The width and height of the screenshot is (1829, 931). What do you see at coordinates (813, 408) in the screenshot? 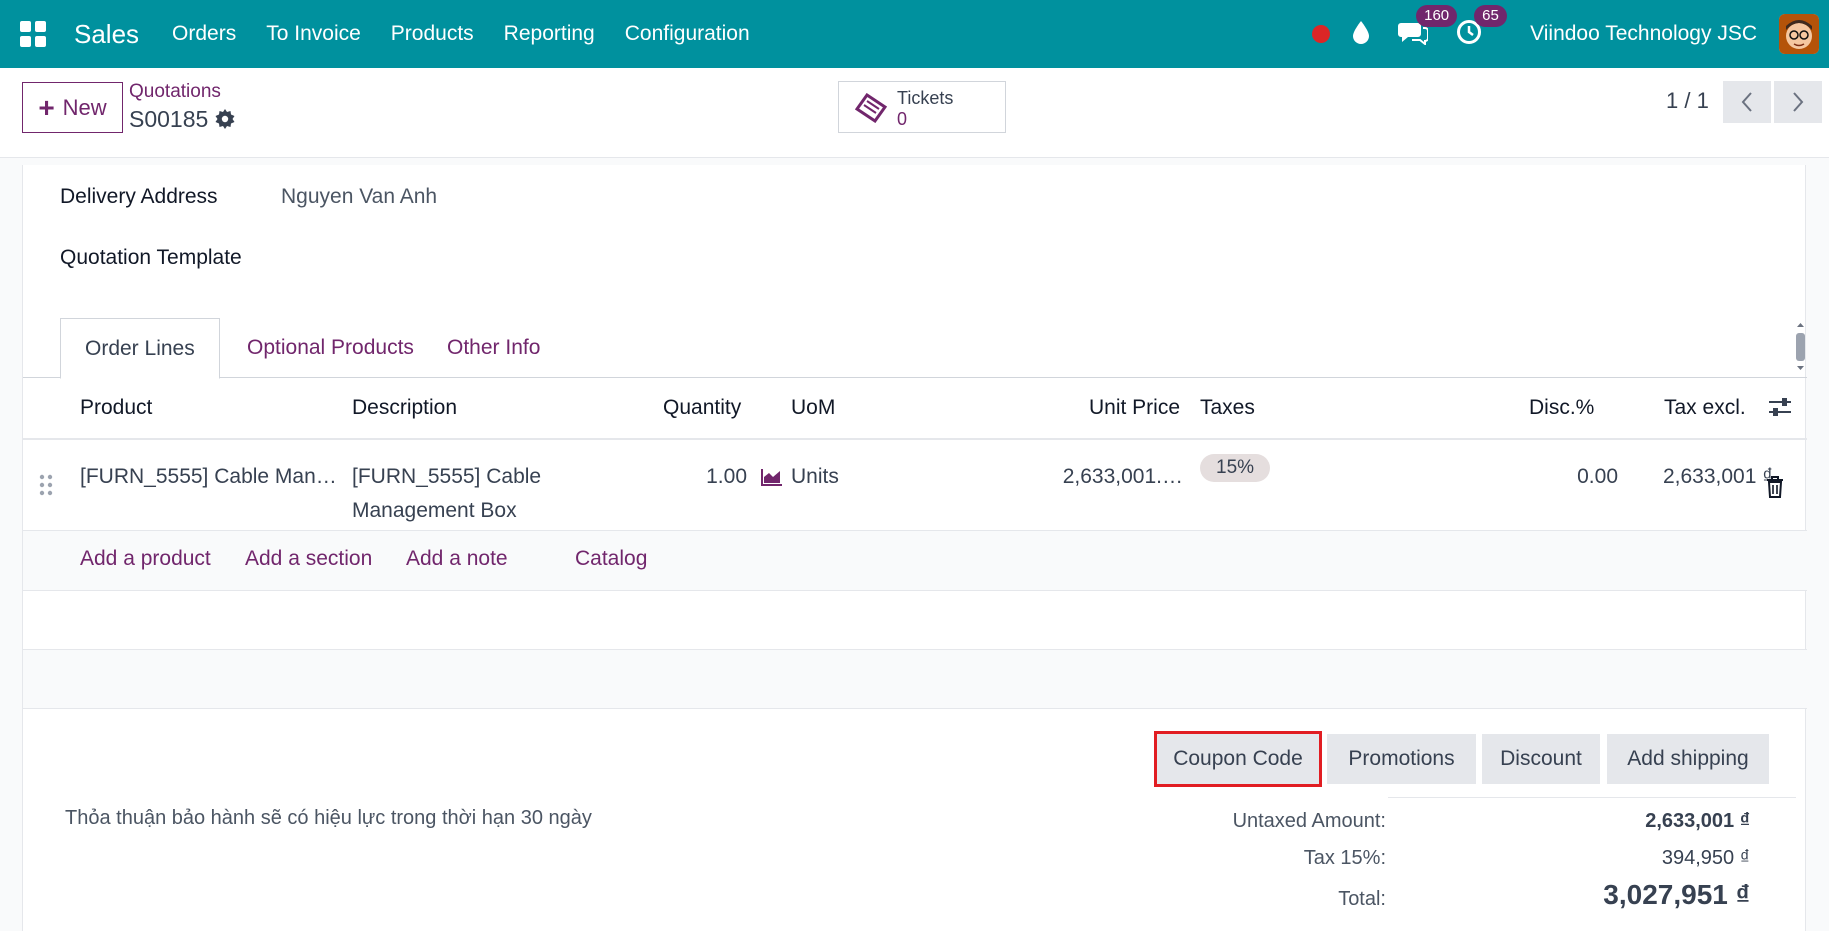
I see `col-uom: UoM` at bounding box center [813, 408].